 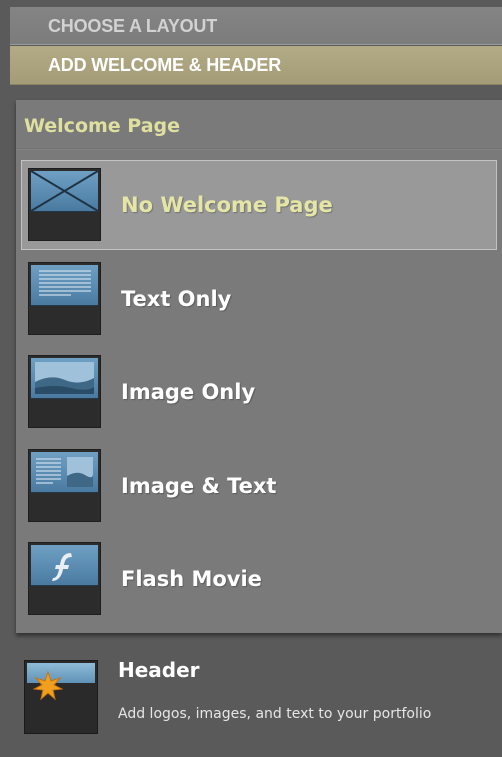 I want to click on step-add-welcome-header: ADD WELCOME & HEADER, so click(x=256, y=65).